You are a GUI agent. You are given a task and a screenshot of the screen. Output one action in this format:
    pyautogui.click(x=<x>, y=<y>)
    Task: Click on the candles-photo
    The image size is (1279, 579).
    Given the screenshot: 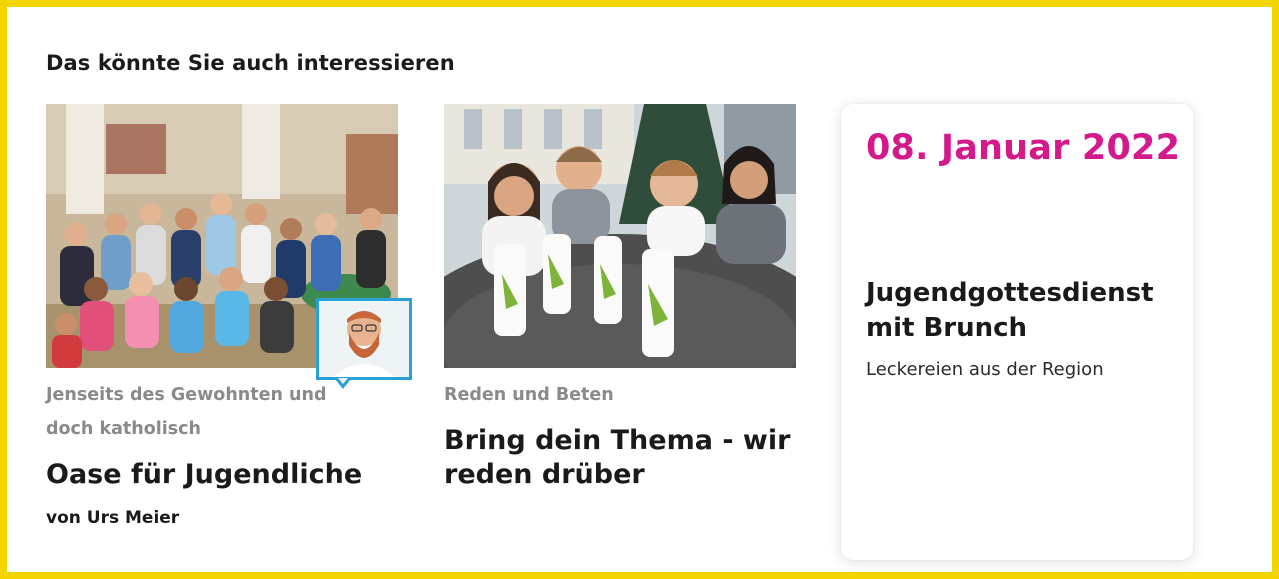 What is the action you would take?
    pyautogui.click(x=620, y=236)
    